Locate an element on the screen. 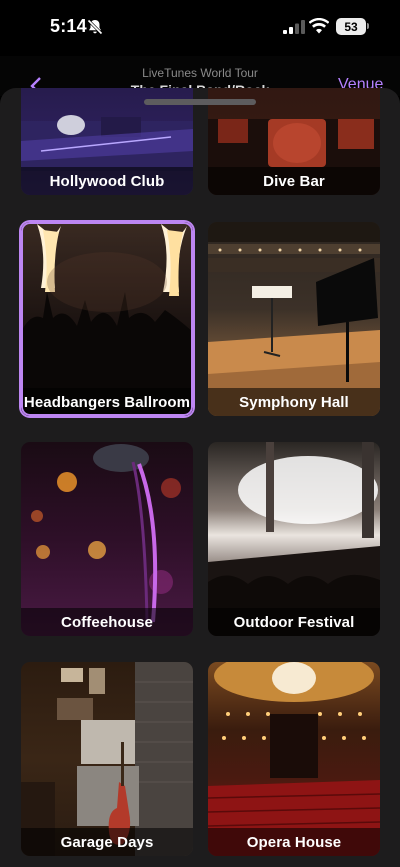 The image size is (400, 867). sheet-grabber is located at coordinates (200, 102).